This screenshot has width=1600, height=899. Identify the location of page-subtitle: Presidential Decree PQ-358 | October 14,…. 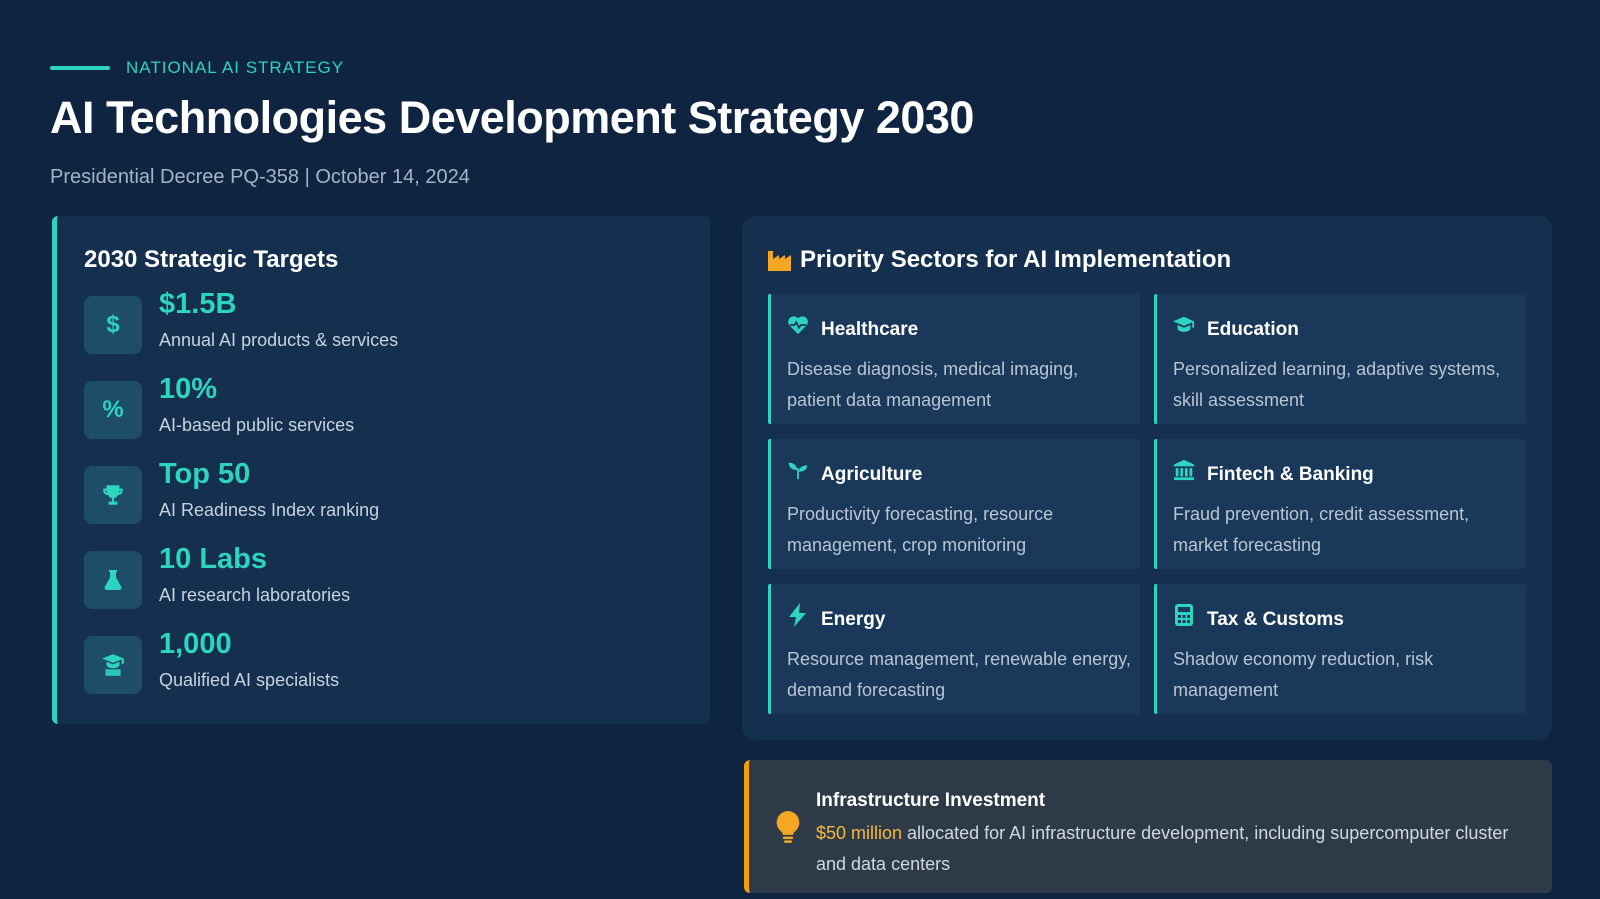
(260, 177).